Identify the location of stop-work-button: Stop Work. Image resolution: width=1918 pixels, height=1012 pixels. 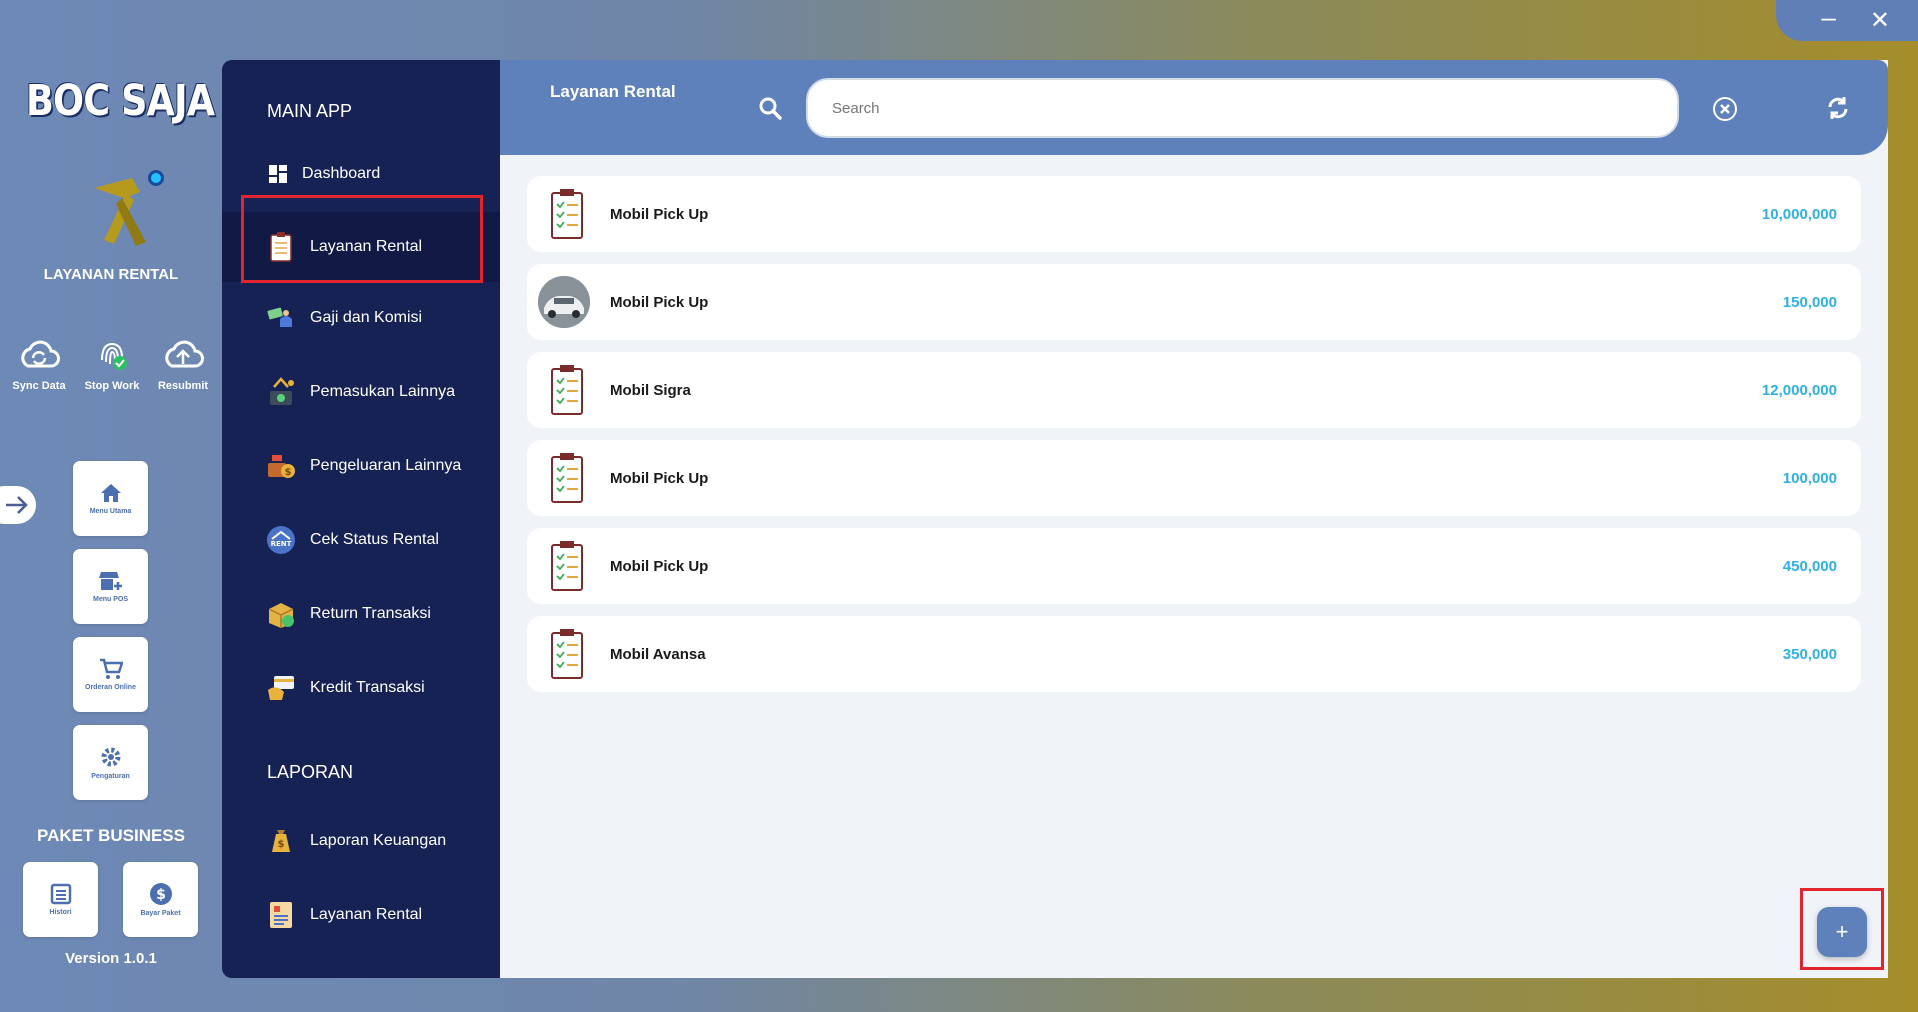
(112, 365).